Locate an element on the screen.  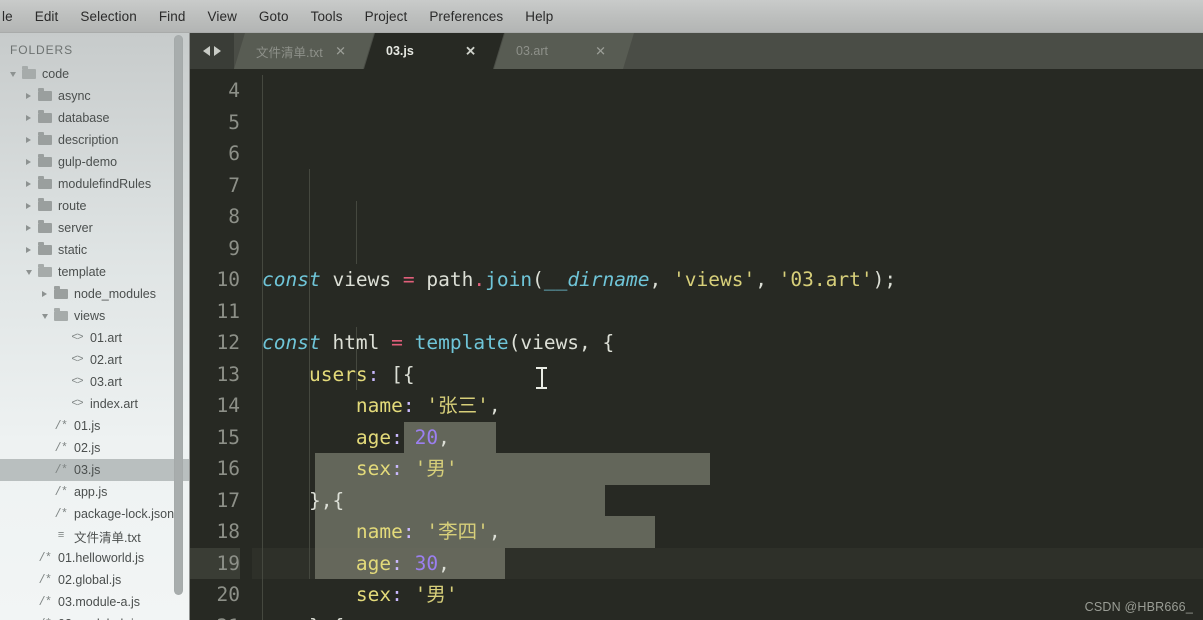
line-number: 15 is located at coordinates (228, 437).